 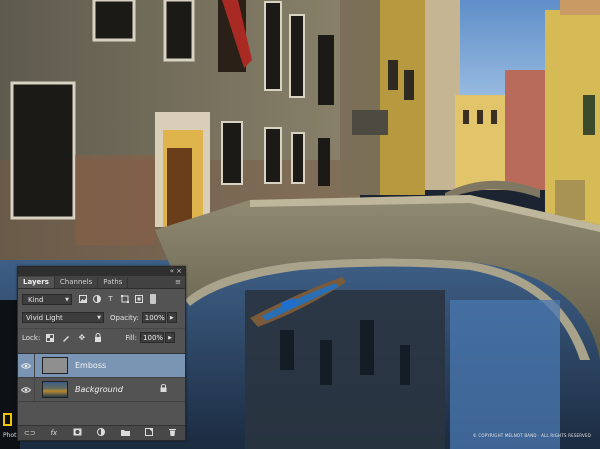 What do you see at coordinates (47, 299) in the screenshot?
I see `filter-kind-dropdown: Kind ▼` at bounding box center [47, 299].